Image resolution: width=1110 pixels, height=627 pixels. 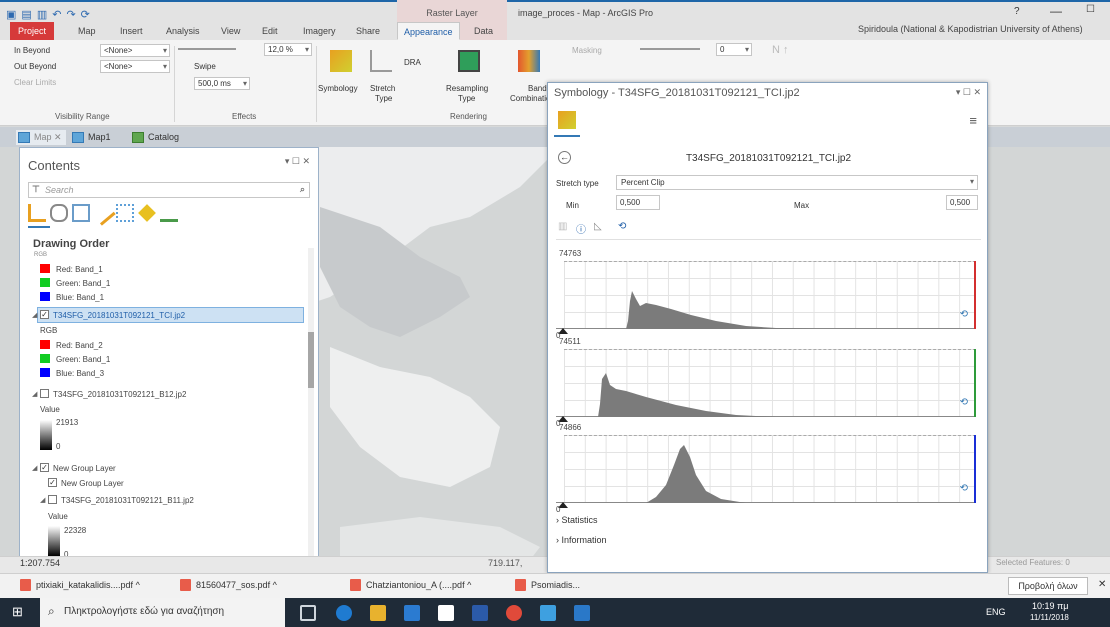 I want to click on tab-appearance: Appearance, so click(x=428, y=31).